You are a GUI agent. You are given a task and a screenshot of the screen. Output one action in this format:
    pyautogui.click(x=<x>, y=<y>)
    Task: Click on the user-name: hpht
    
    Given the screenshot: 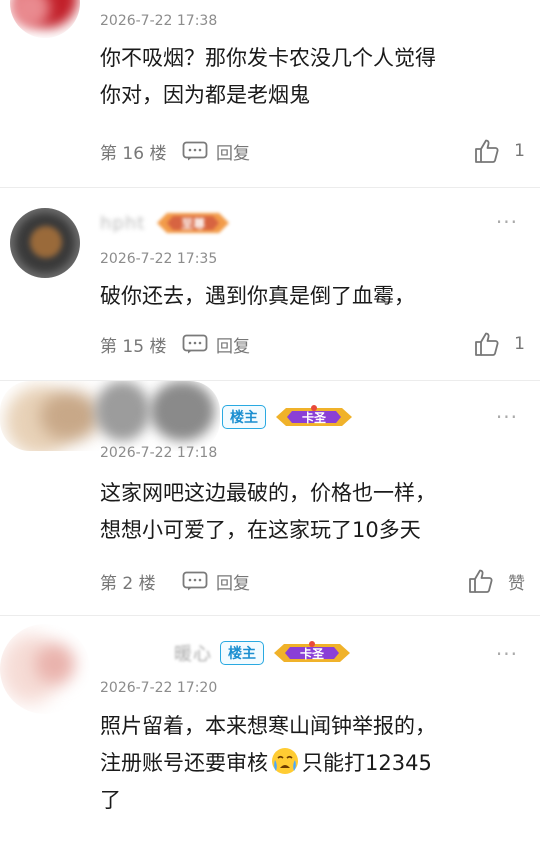 What is the action you would take?
    pyautogui.click(x=122, y=223)
    